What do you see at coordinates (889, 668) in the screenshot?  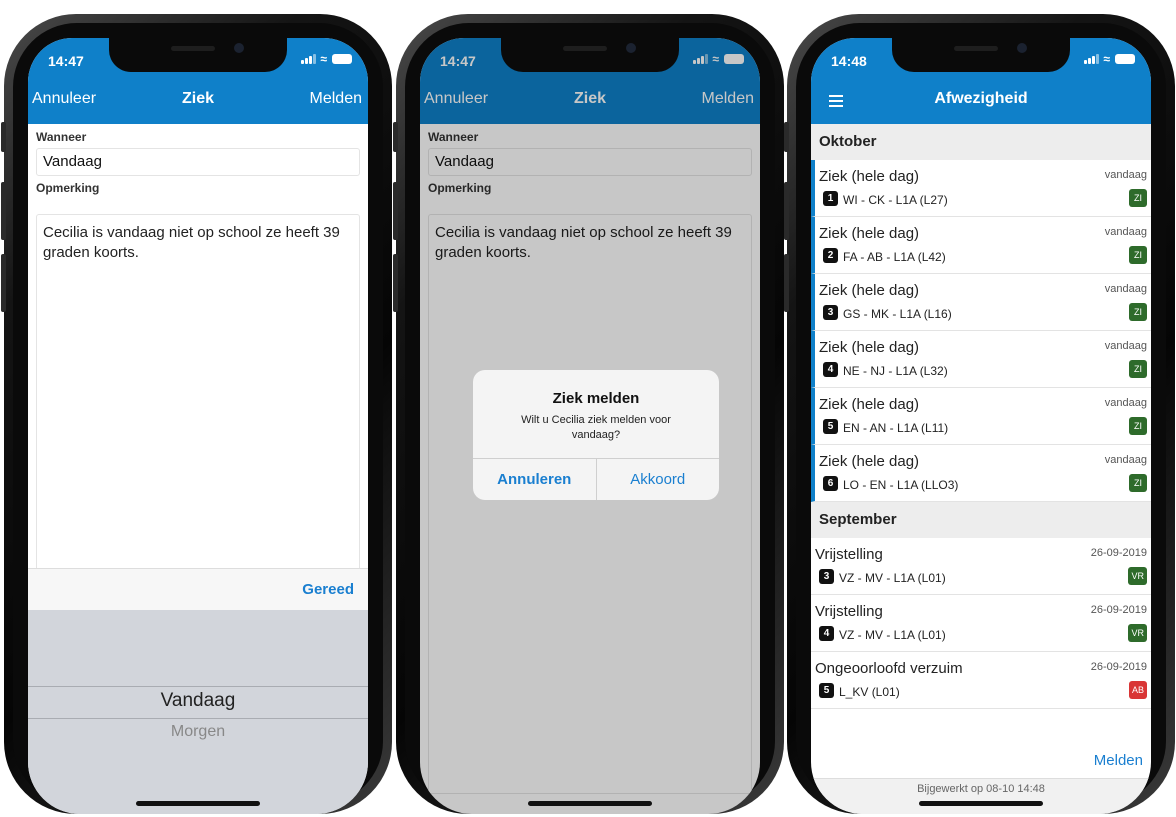 I see `absence-title: Ongeoorloofd verzuim` at bounding box center [889, 668].